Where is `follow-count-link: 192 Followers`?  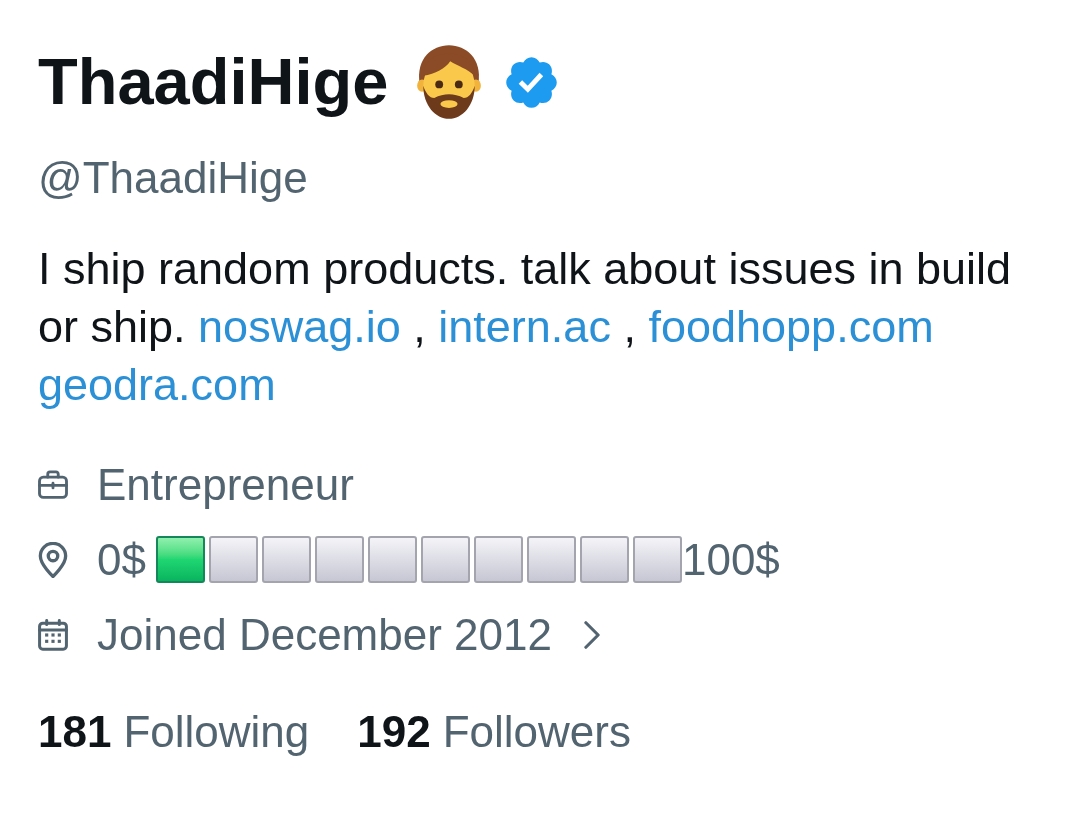
follow-count-link: 192 Followers is located at coordinates (494, 732).